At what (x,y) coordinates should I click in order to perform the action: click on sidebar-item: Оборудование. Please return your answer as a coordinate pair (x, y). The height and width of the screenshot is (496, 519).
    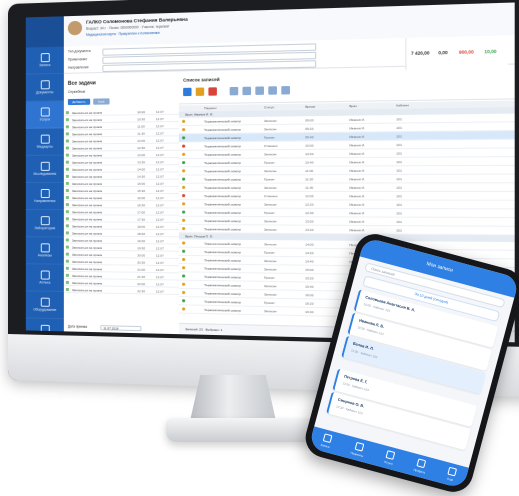
    Looking at the image, I should click on (45, 305).